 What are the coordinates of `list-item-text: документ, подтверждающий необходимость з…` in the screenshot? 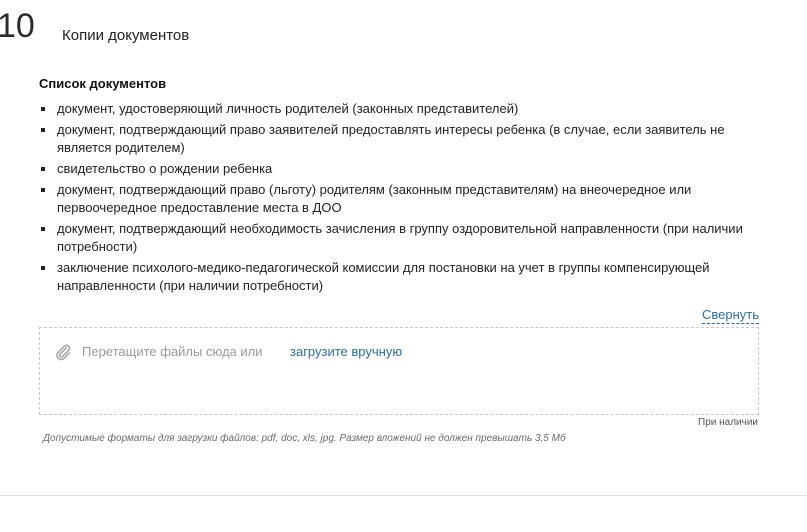 It's located at (400, 237).